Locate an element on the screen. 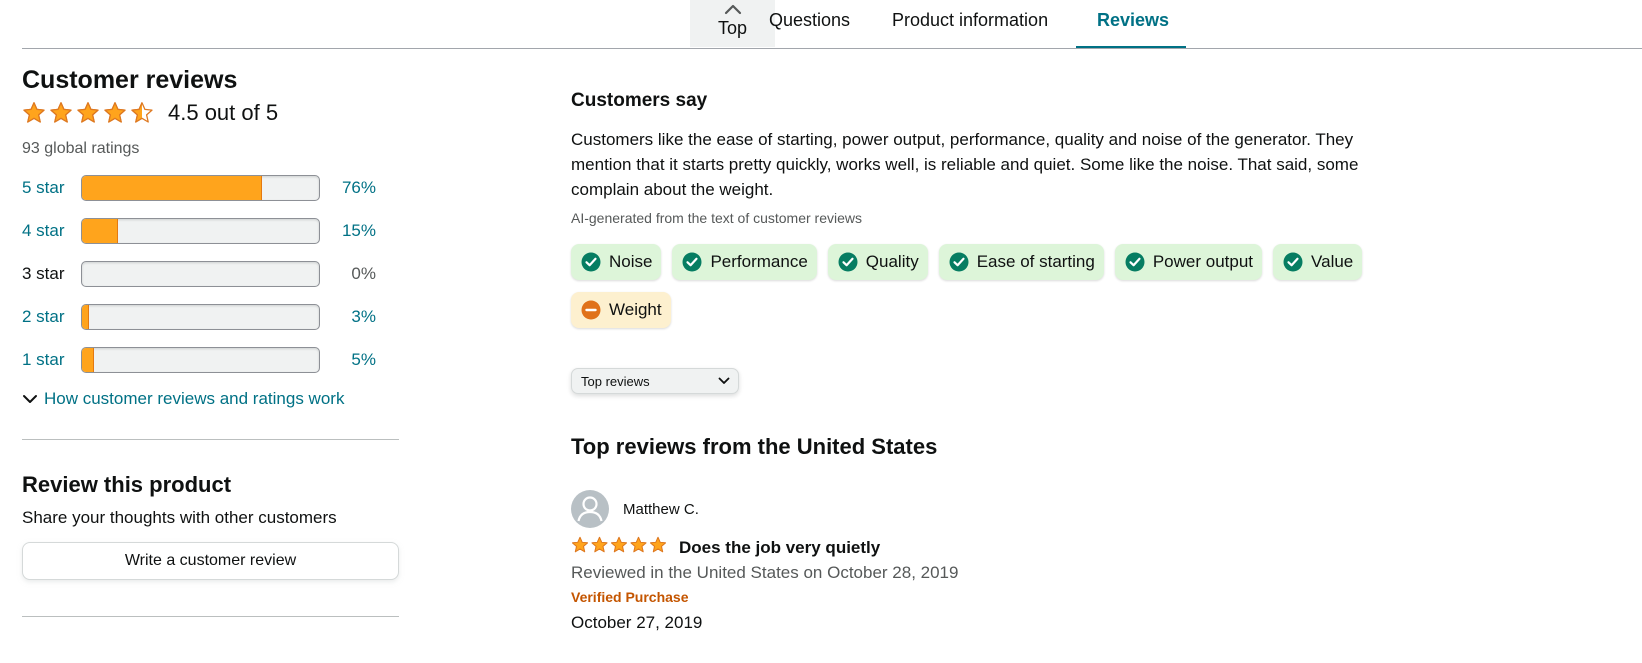 This screenshot has width=1642, height=663. histogram-row: 4 star 15% is located at coordinates (210, 230).